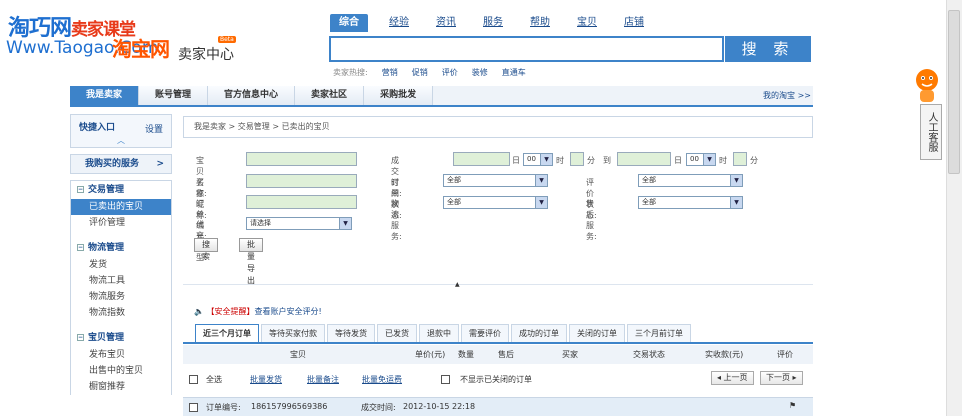 This screenshot has width=962, height=416. What do you see at coordinates (496, 379) in the screenshot?
I see `hide-closed-label: 不显示已关闭的订单` at bounding box center [496, 379].